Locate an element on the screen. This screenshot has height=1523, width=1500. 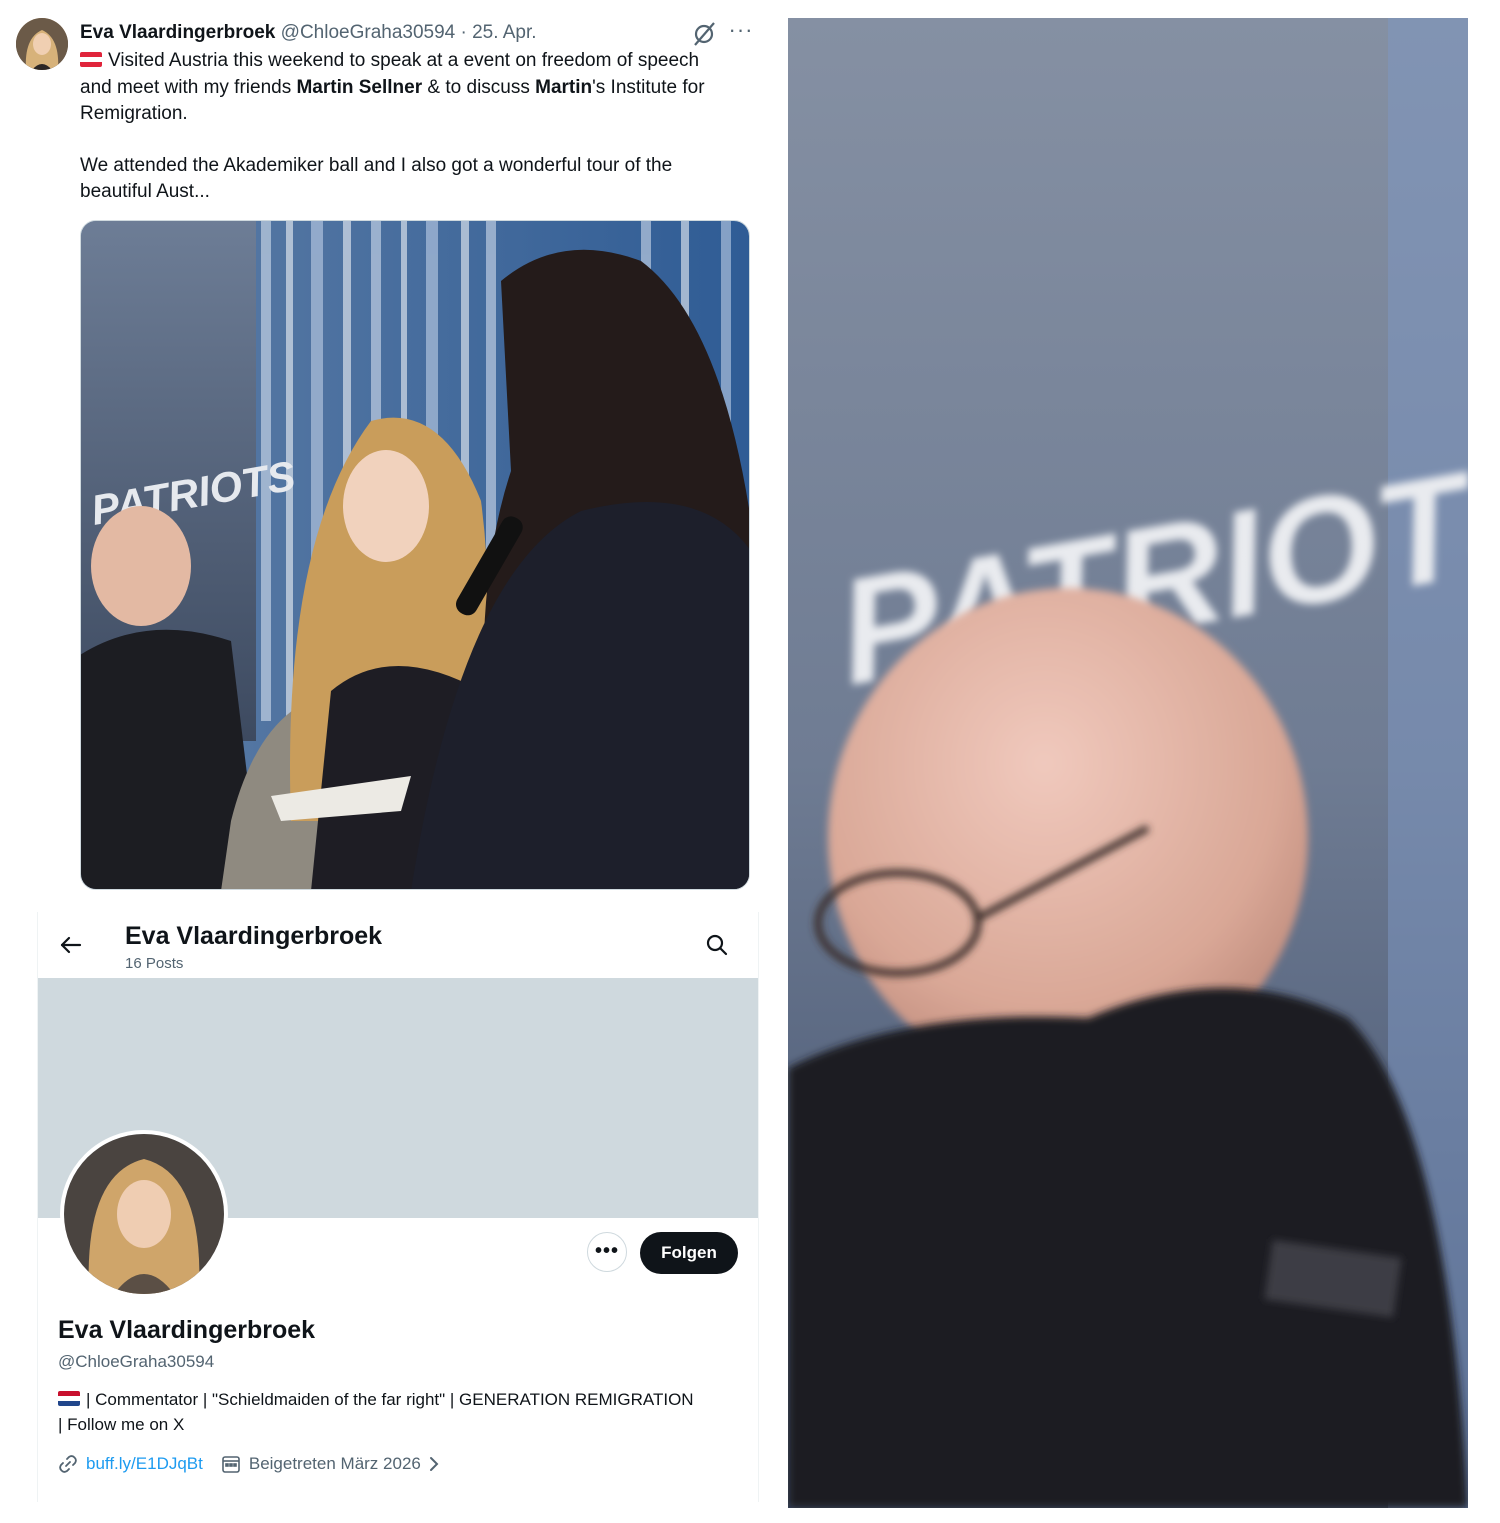
author-handle: @ChloeGraha30594 is located at coordinates (368, 32).